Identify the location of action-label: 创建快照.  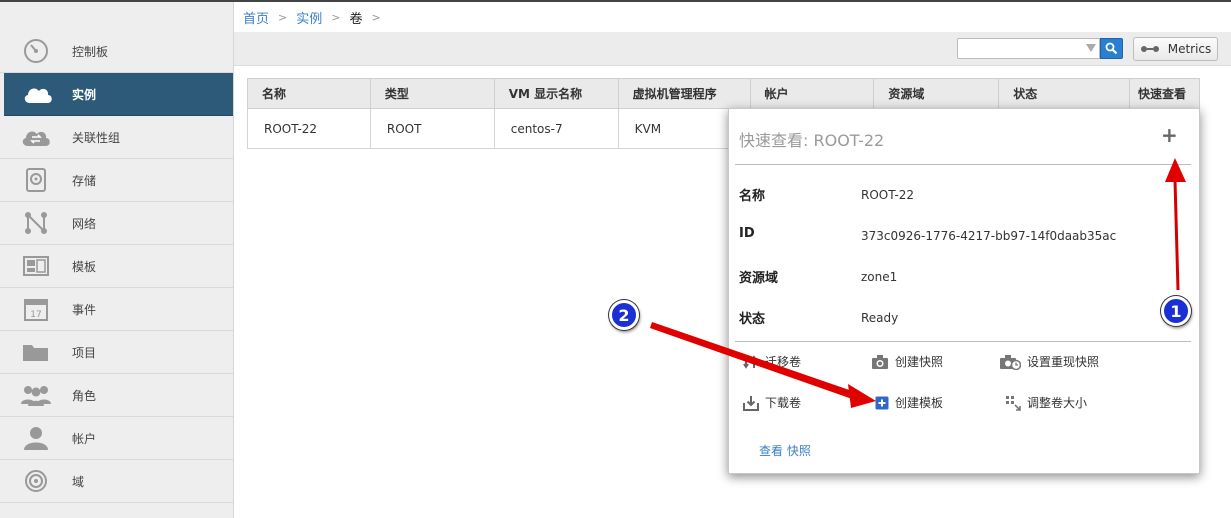
(919, 362).